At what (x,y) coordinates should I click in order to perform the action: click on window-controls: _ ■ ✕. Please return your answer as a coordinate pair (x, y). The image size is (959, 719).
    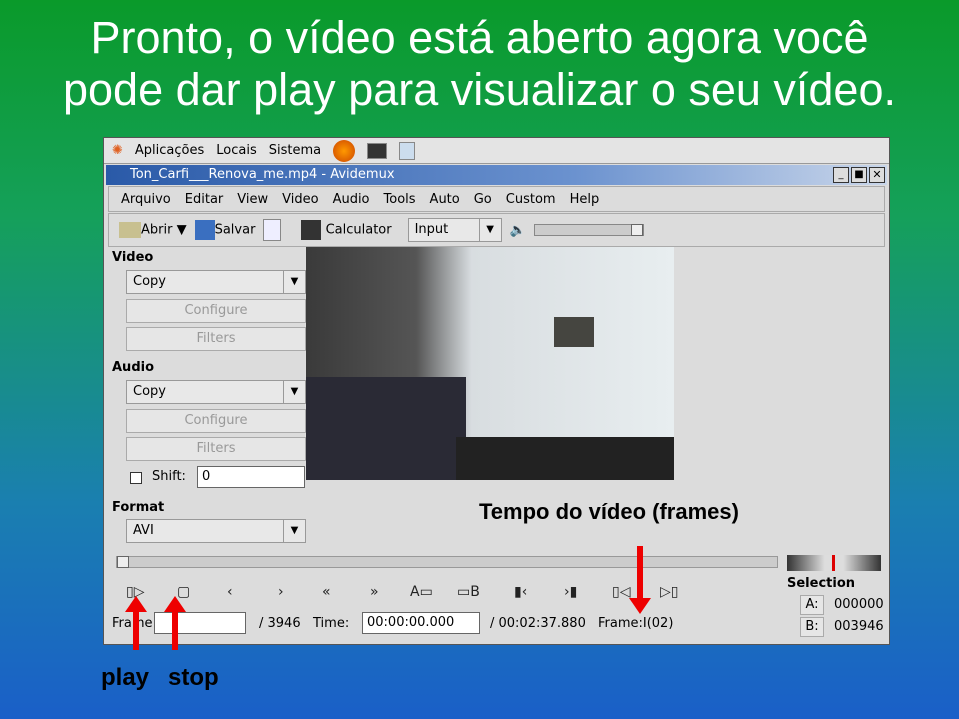
    Looking at the image, I should click on (859, 175).